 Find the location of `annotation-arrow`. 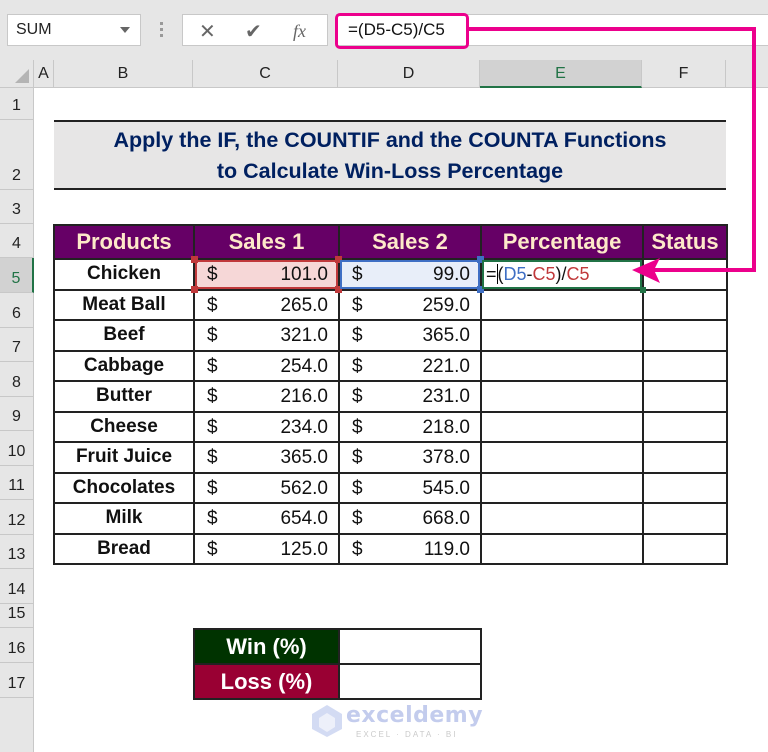

annotation-arrow is located at coordinates (612, 155).